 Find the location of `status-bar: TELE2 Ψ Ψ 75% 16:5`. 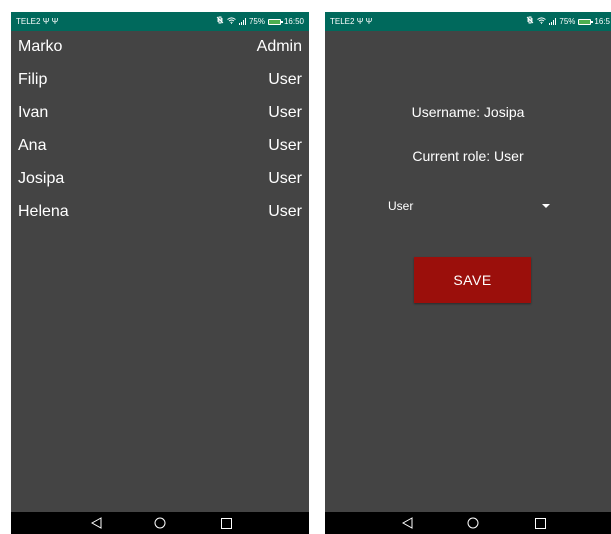

status-bar: TELE2 Ψ Ψ 75% 16:5 is located at coordinates (468, 21).